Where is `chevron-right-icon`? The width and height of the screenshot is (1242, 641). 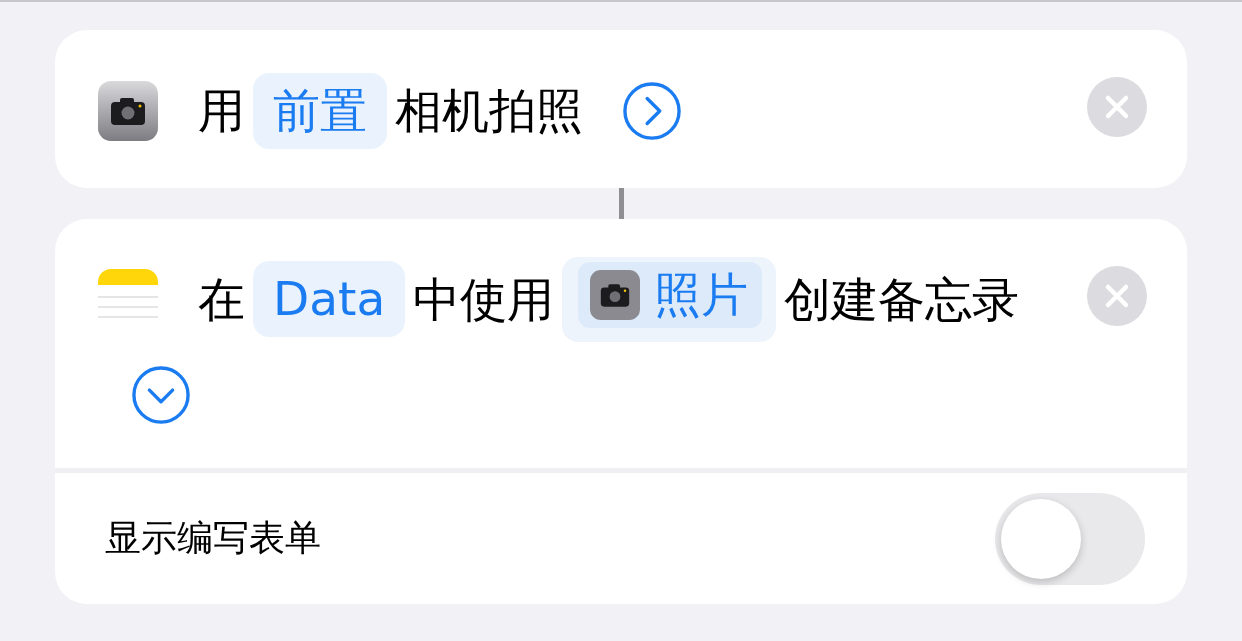 chevron-right-icon is located at coordinates (652, 110).